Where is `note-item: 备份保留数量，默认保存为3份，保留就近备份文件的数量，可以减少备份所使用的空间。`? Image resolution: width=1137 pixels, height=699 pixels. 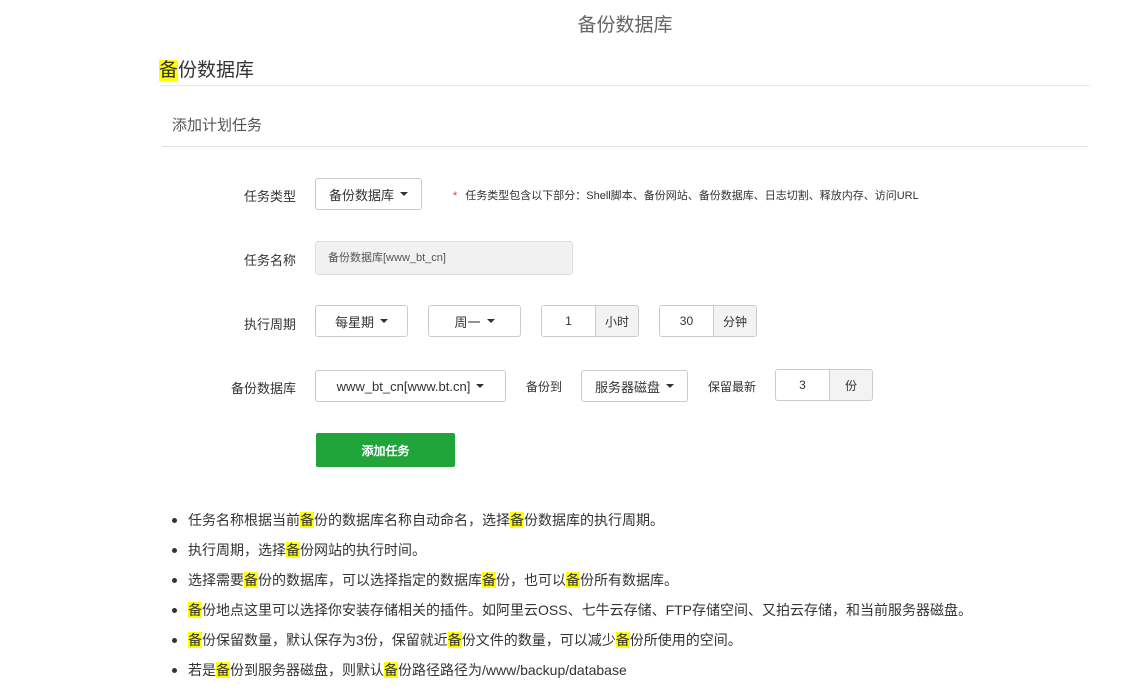 note-item: 备份保留数量，默认保存为3份，保留就近备份文件的数量，可以减少备份所使用的空间。 is located at coordinates (571, 643).